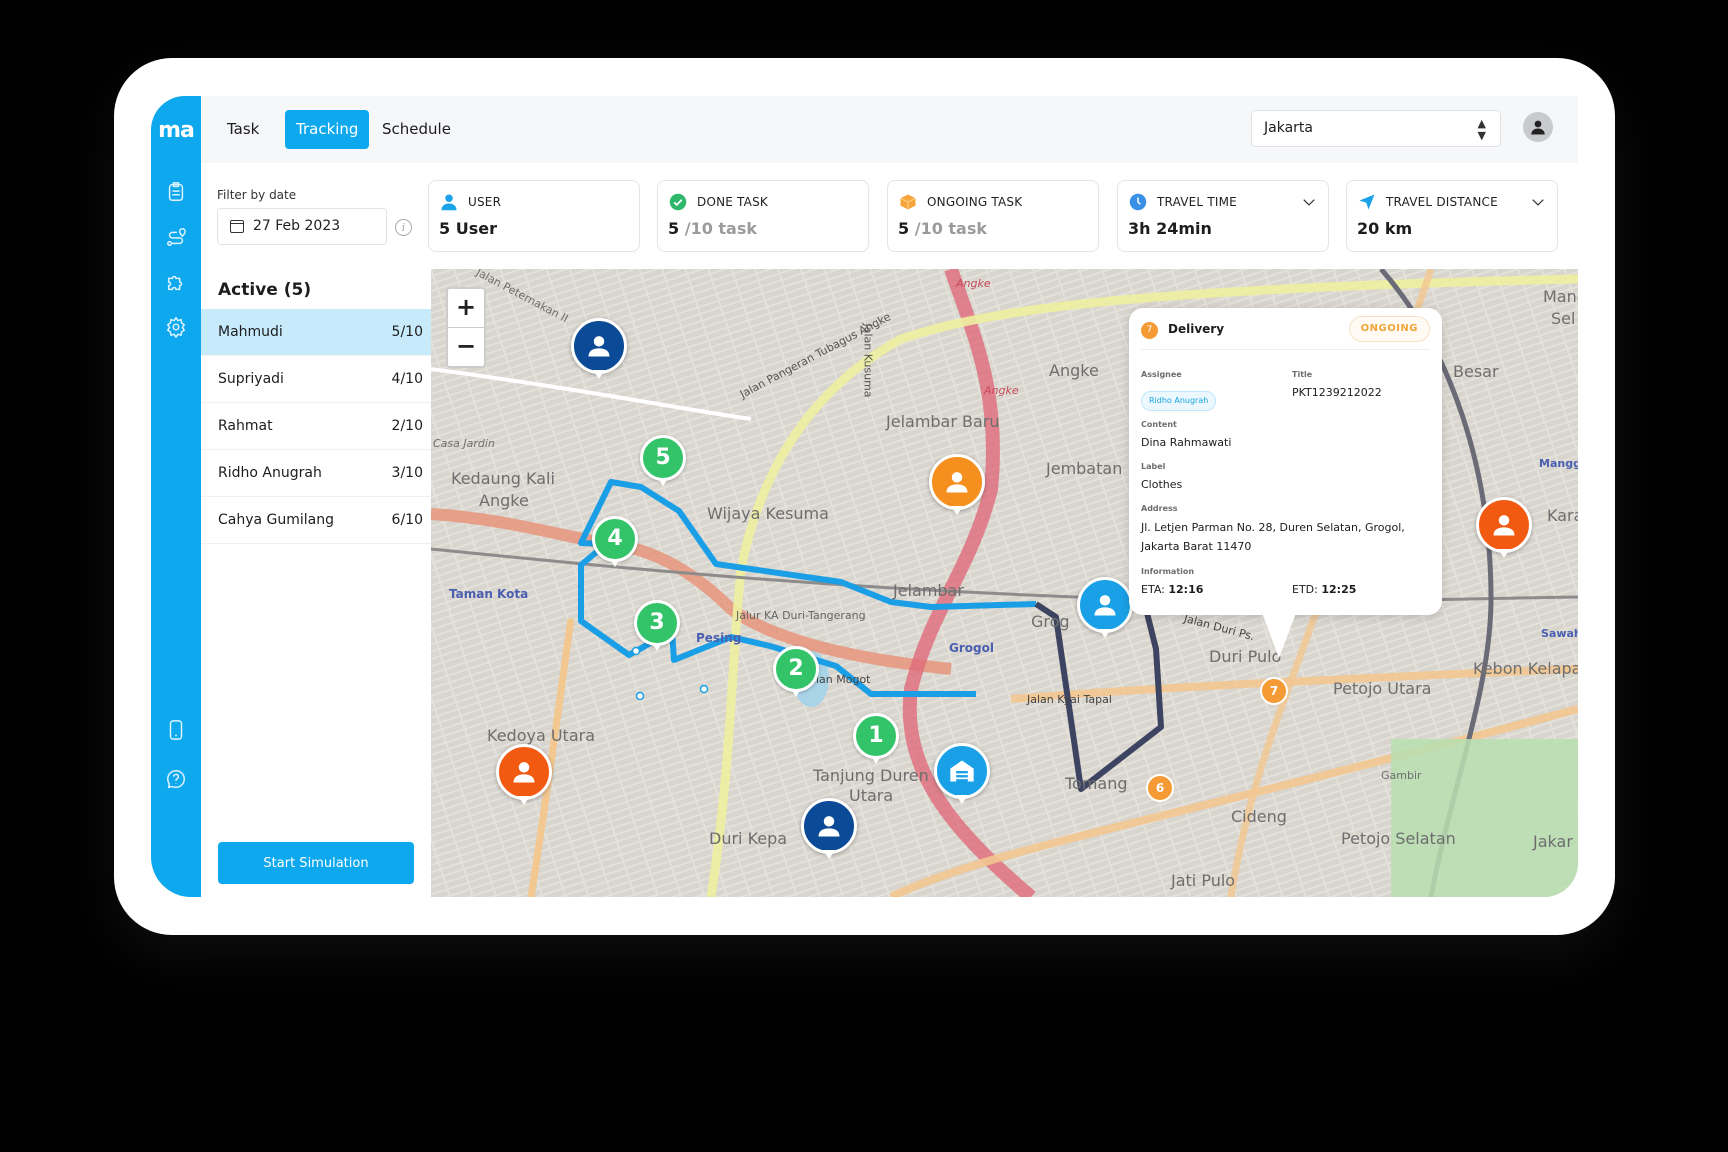  I want to click on stat-value: 20 km, so click(1385, 228).